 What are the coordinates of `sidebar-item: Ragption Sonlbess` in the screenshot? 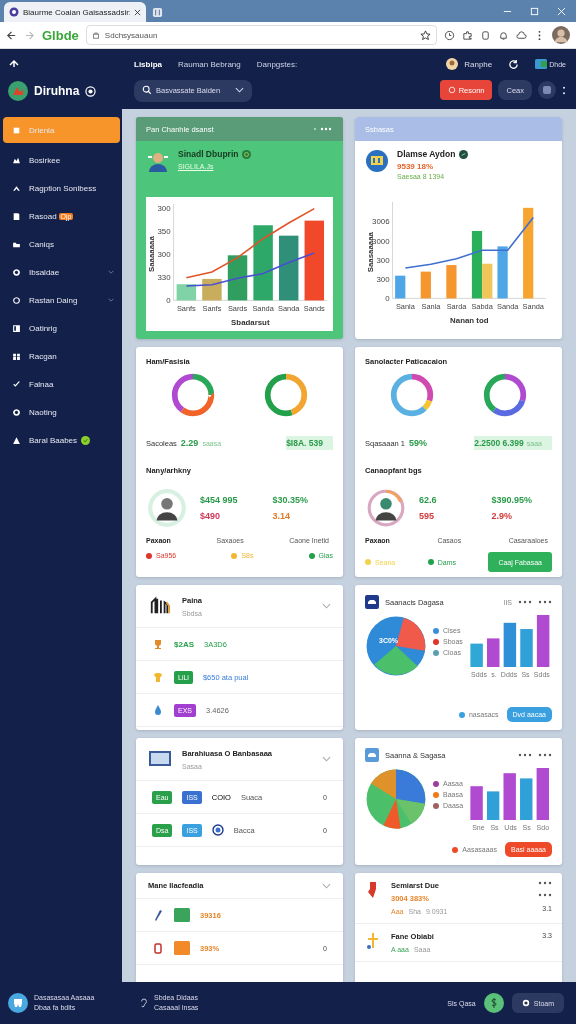 It's located at (61, 188).